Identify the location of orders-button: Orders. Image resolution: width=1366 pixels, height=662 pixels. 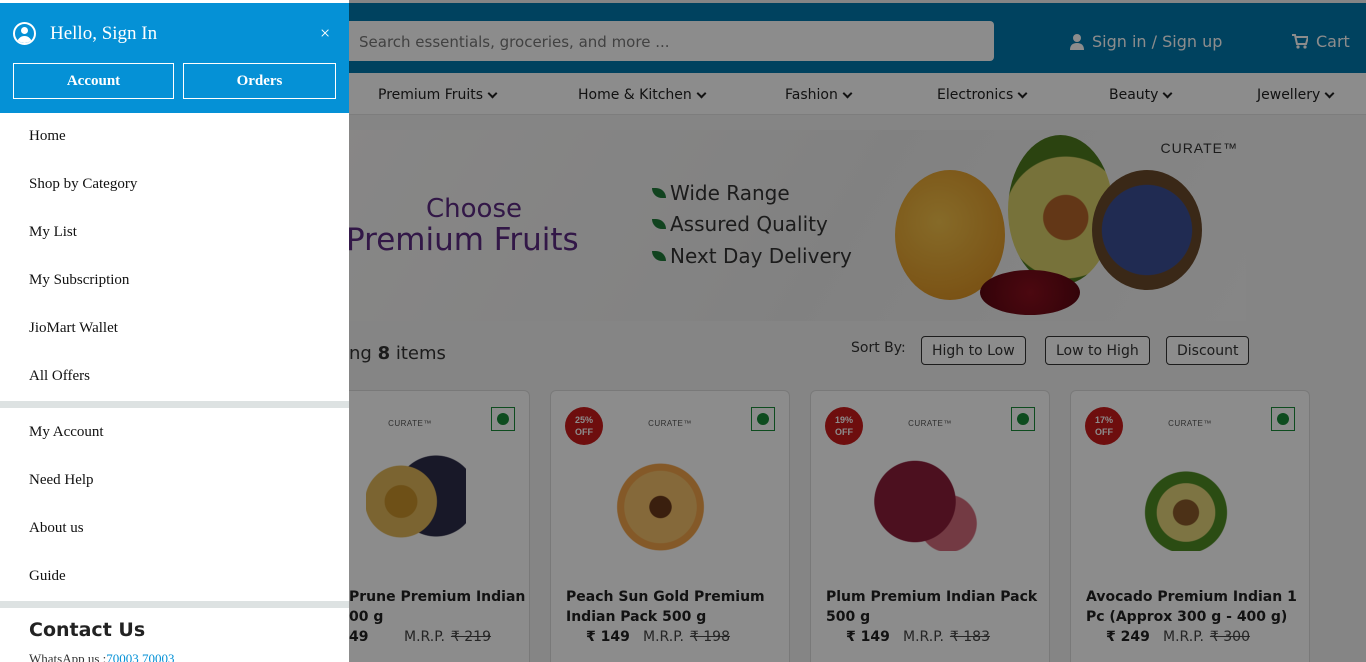
(259, 81).